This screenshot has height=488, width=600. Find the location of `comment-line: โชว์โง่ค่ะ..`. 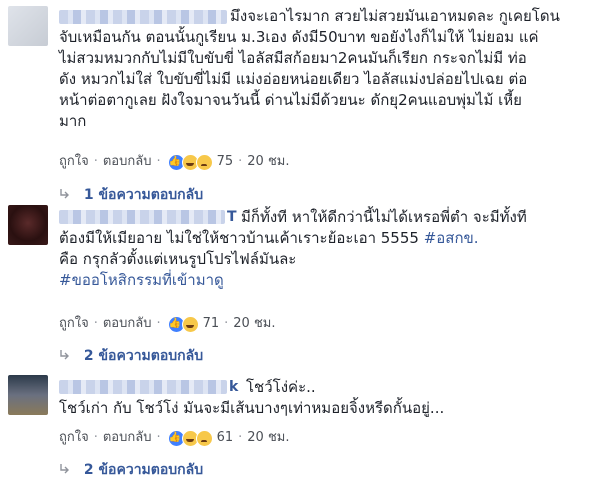

comment-line: โชว์โง่ค่ะ.. is located at coordinates (281, 387).